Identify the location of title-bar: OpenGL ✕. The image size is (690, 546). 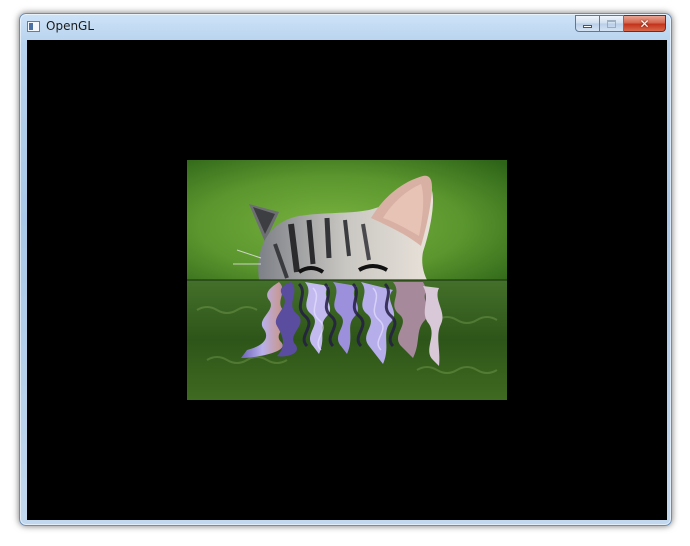
(345, 27).